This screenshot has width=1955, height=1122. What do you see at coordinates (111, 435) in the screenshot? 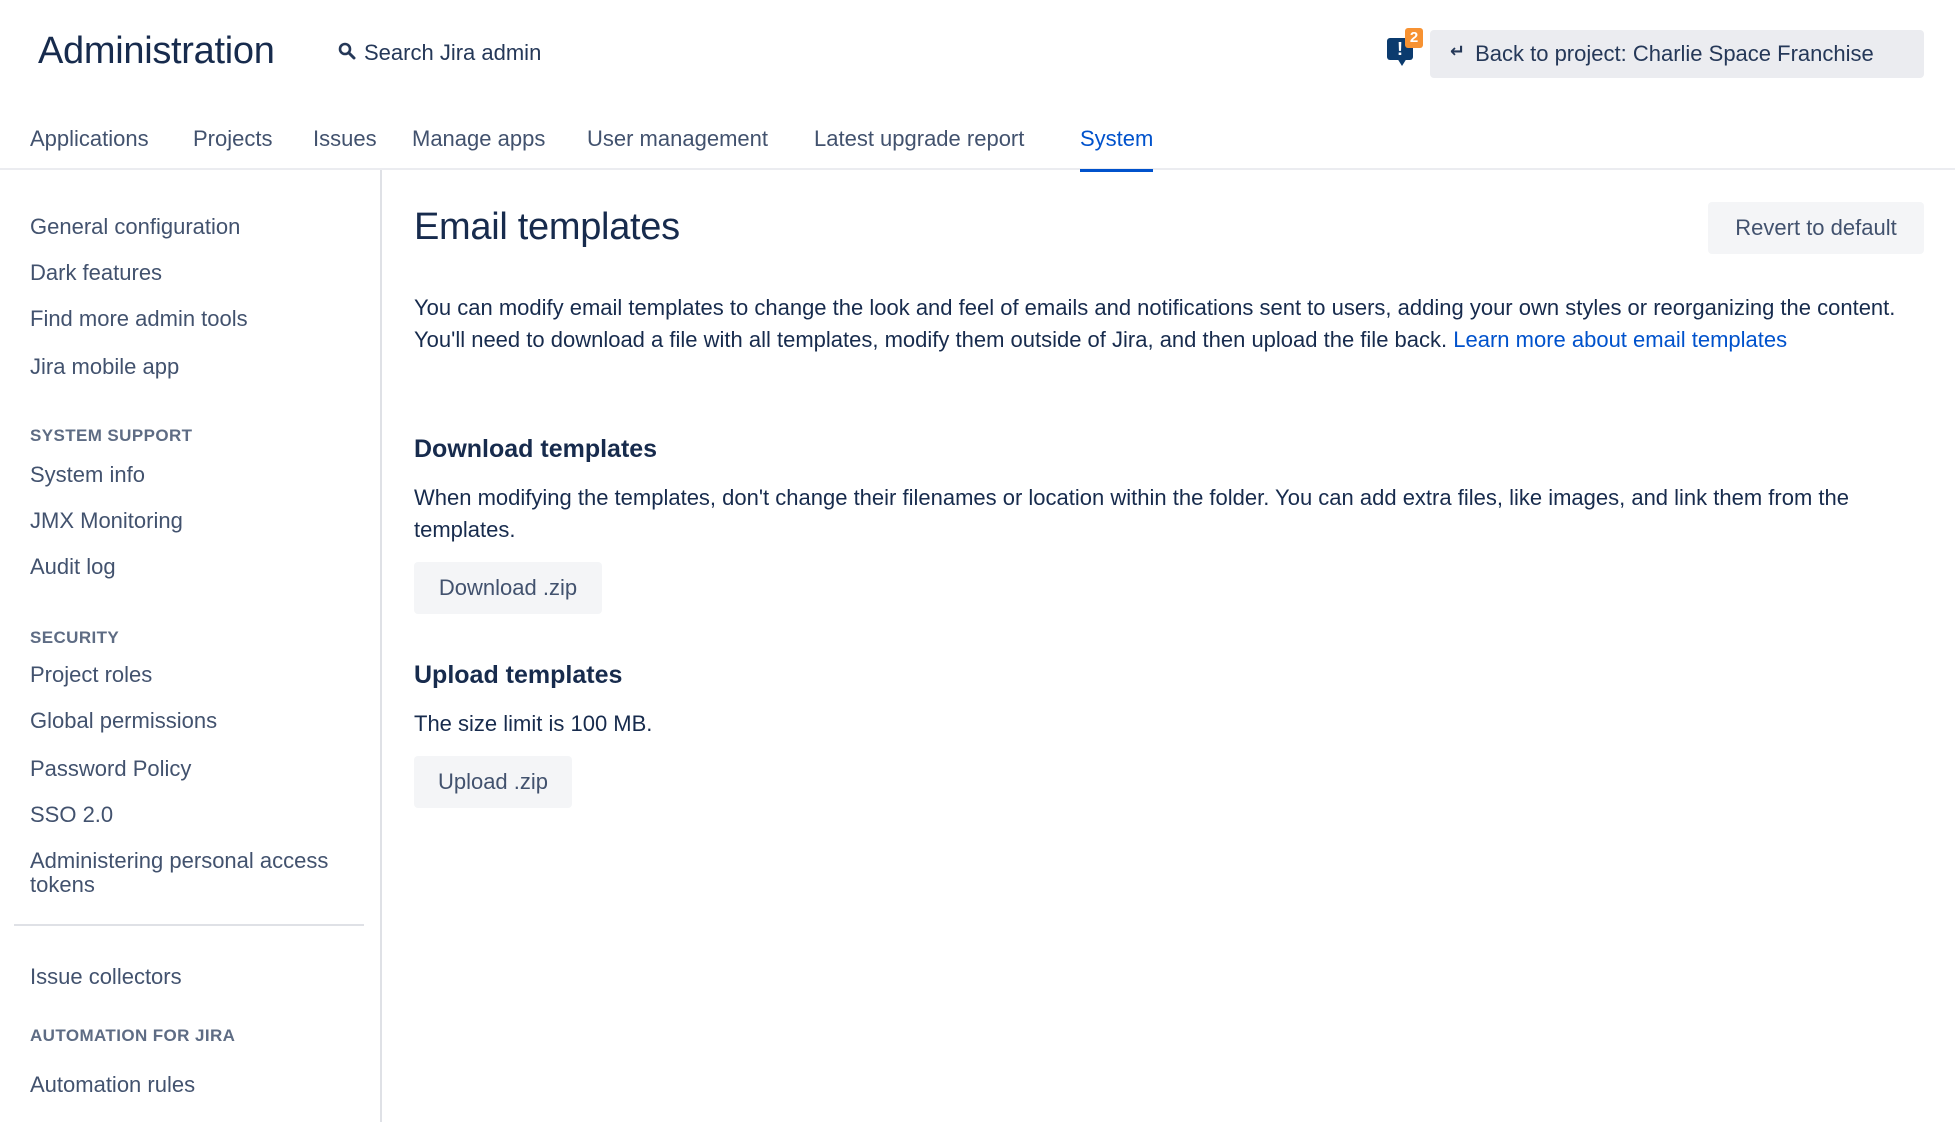
I see `sidebar-heading-system-support: SYSTEM SUPPORT` at bounding box center [111, 435].